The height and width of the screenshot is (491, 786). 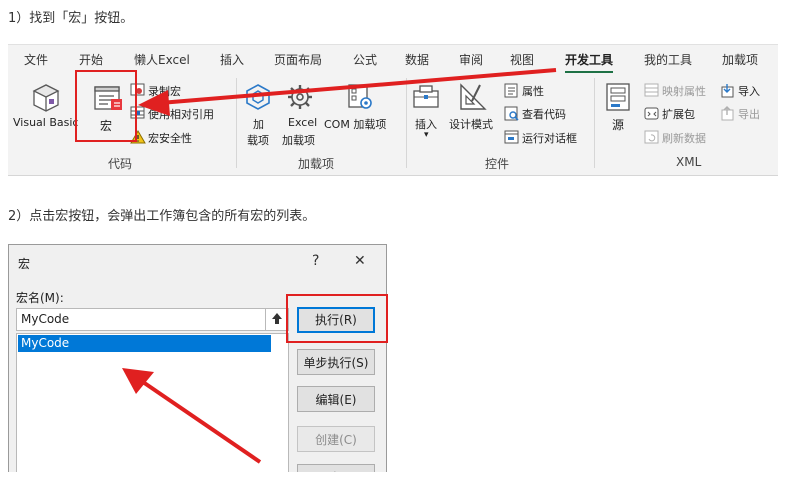 I want to click on arrow-head-list, so click(x=138, y=381).